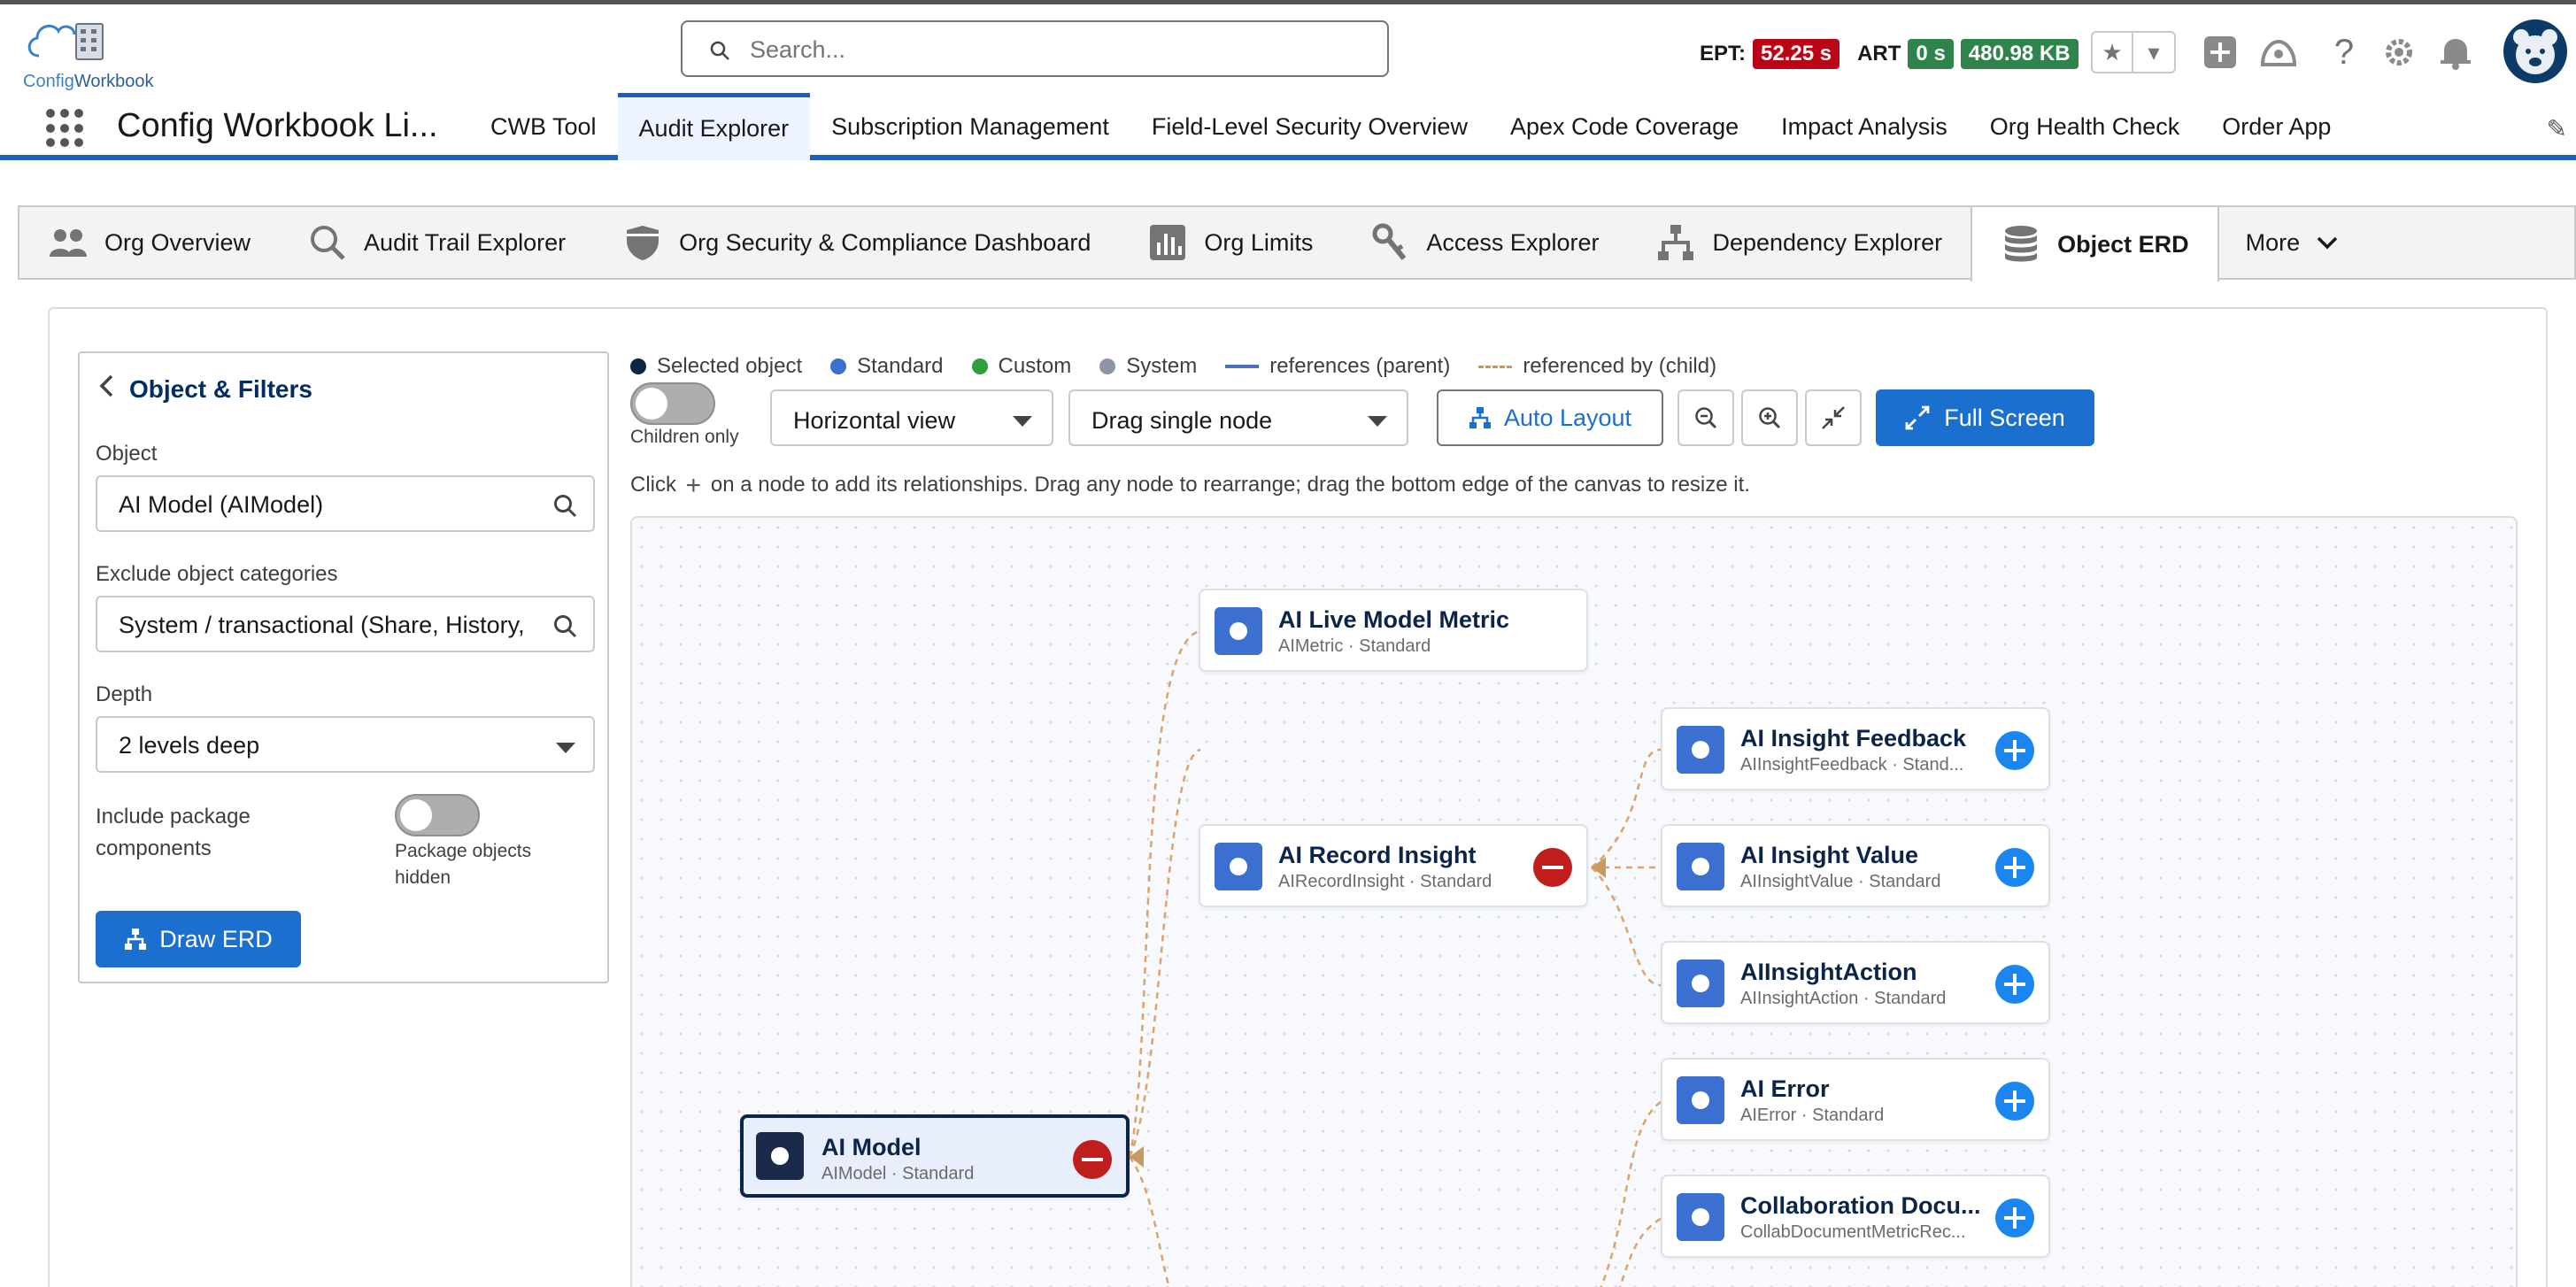 This screenshot has height=1287, width=2576. I want to click on tab-org-overview: Org Overview, so click(149, 243).